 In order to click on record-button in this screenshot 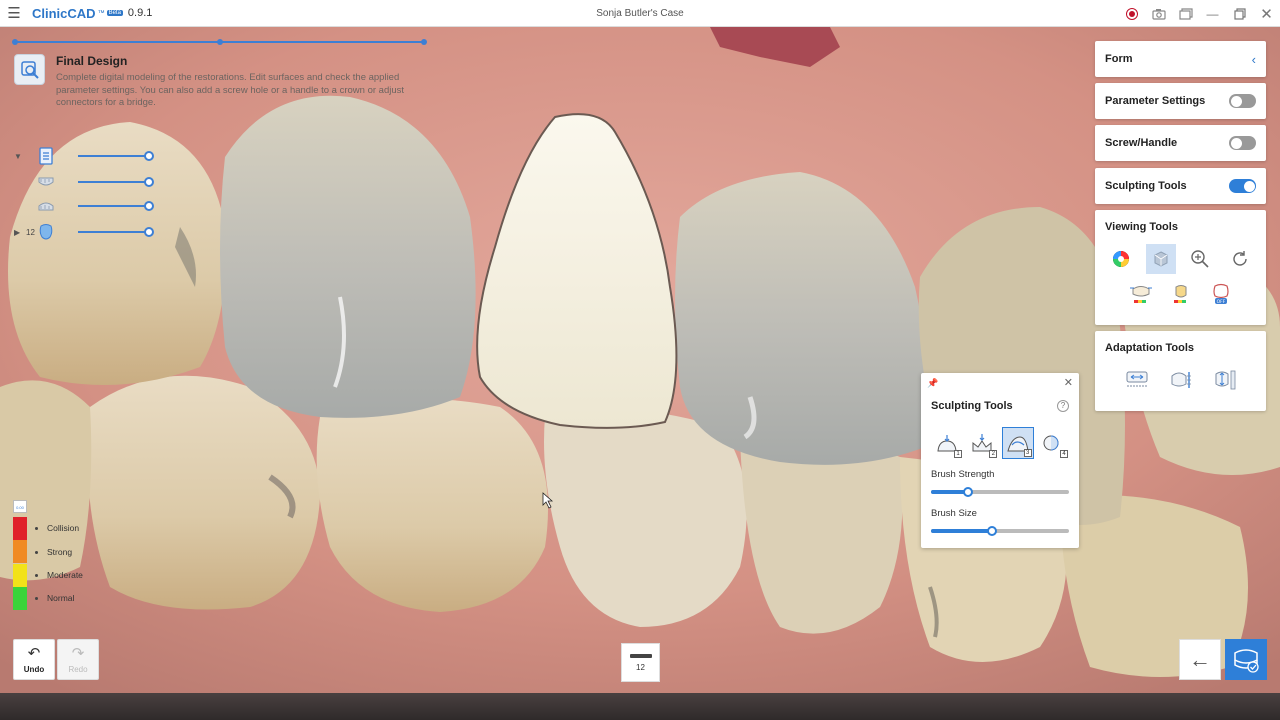, I will do `click(1131, 13)`.